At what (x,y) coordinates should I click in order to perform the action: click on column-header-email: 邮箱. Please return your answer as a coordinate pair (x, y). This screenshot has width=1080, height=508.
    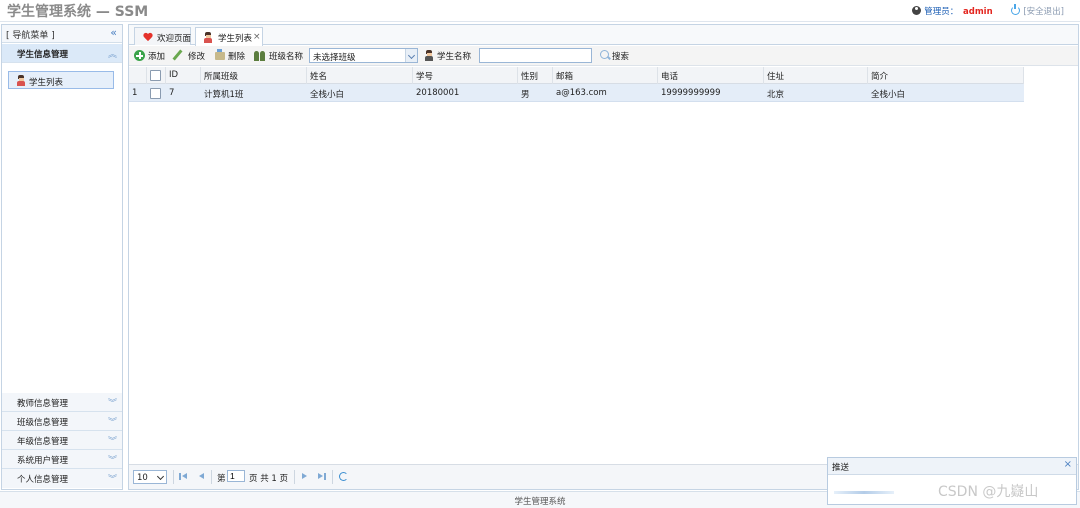
    Looking at the image, I should click on (605, 75).